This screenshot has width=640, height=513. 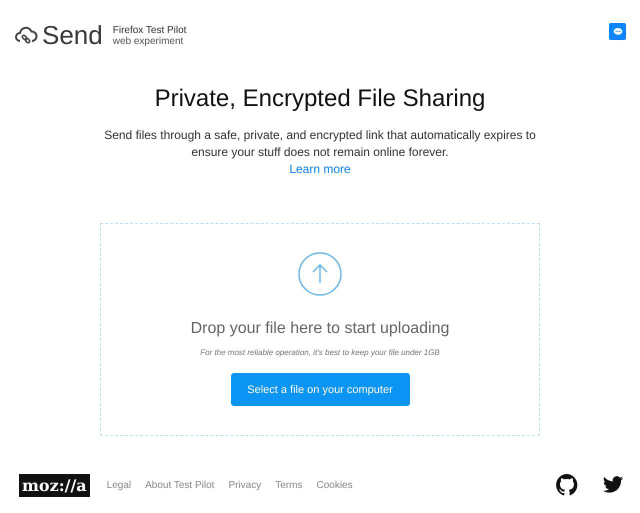 What do you see at coordinates (320, 274) in the screenshot?
I see `upload-icon` at bounding box center [320, 274].